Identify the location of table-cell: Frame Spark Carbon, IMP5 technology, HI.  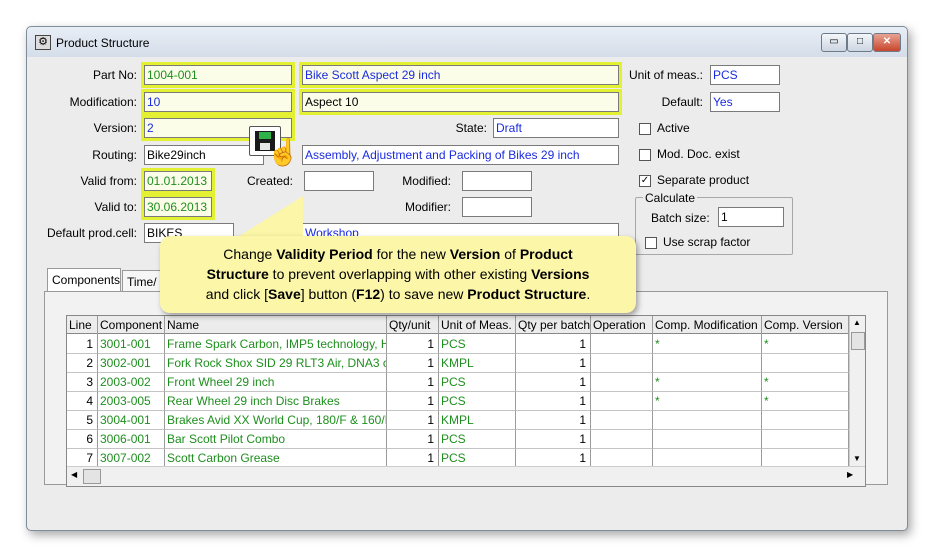
(276, 344).